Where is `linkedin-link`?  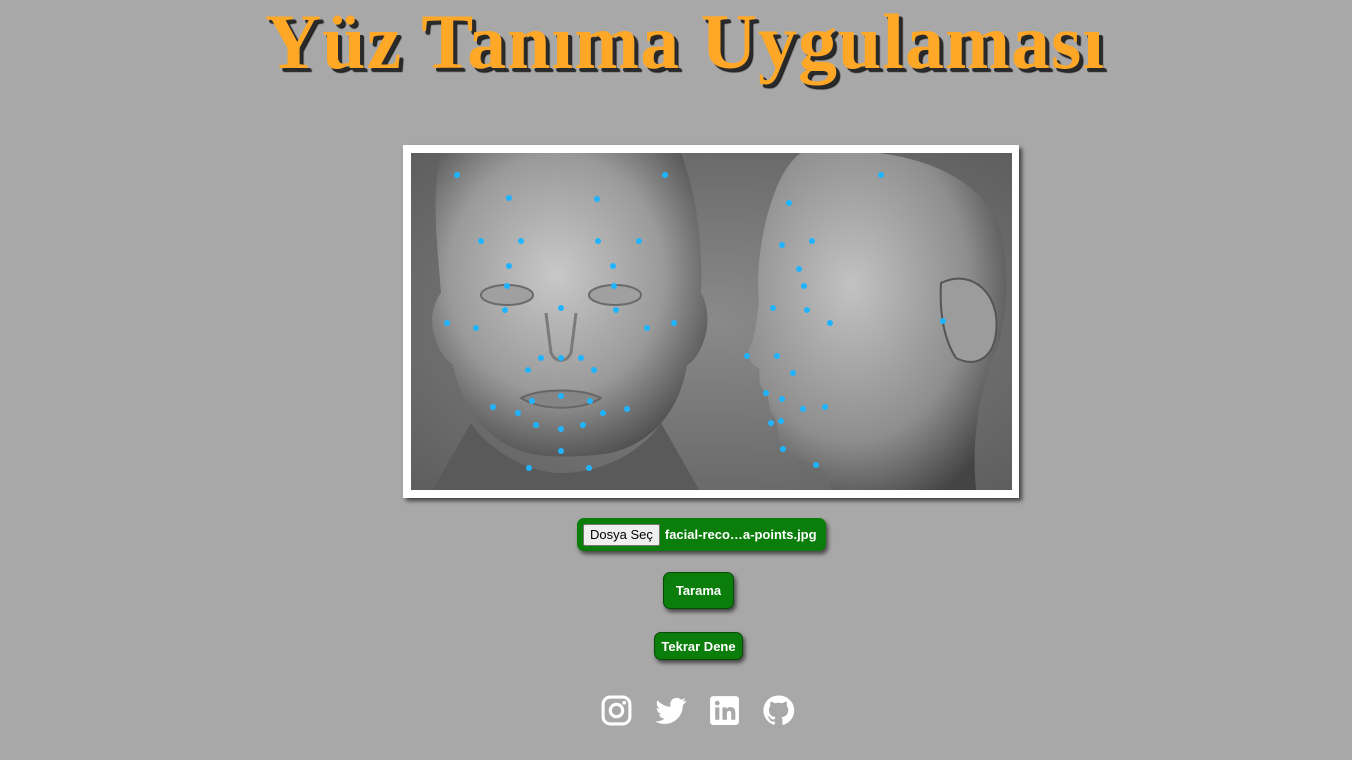 linkedin-link is located at coordinates (724, 710).